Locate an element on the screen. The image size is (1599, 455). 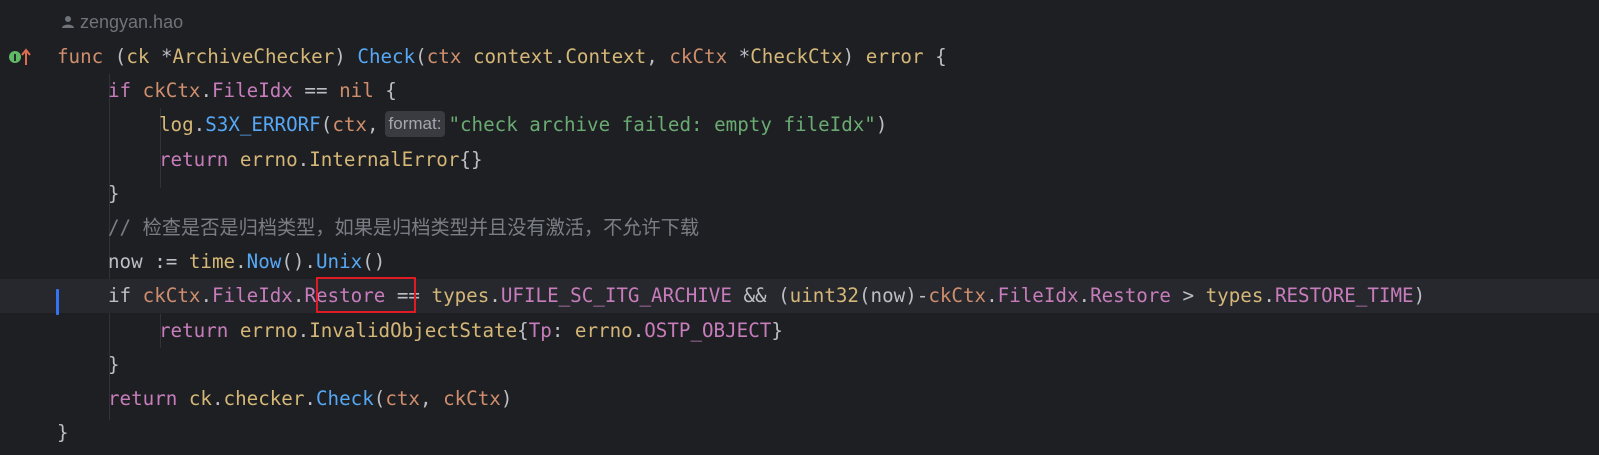
code-token: time is located at coordinates (212, 262).